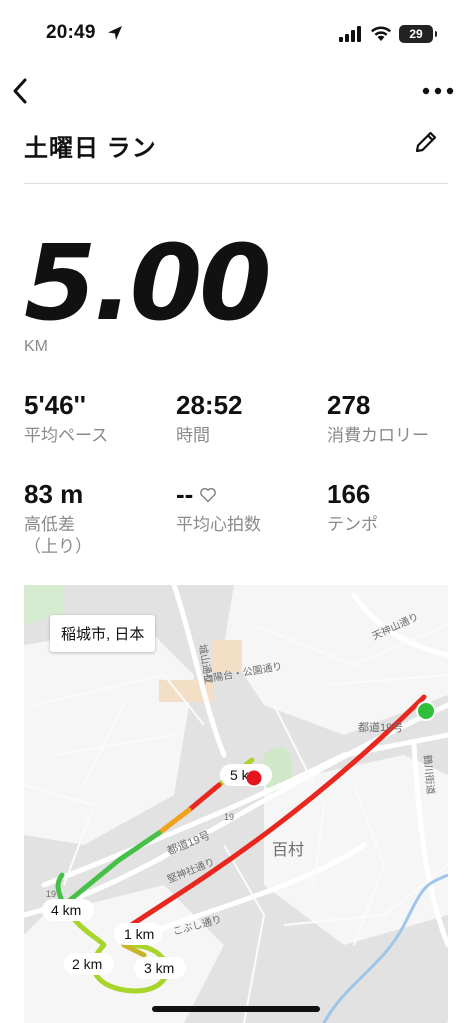  Describe the element at coordinates (90, 148) in the screenshot. I see `activity-title: 土曜日 ラン` at that location.